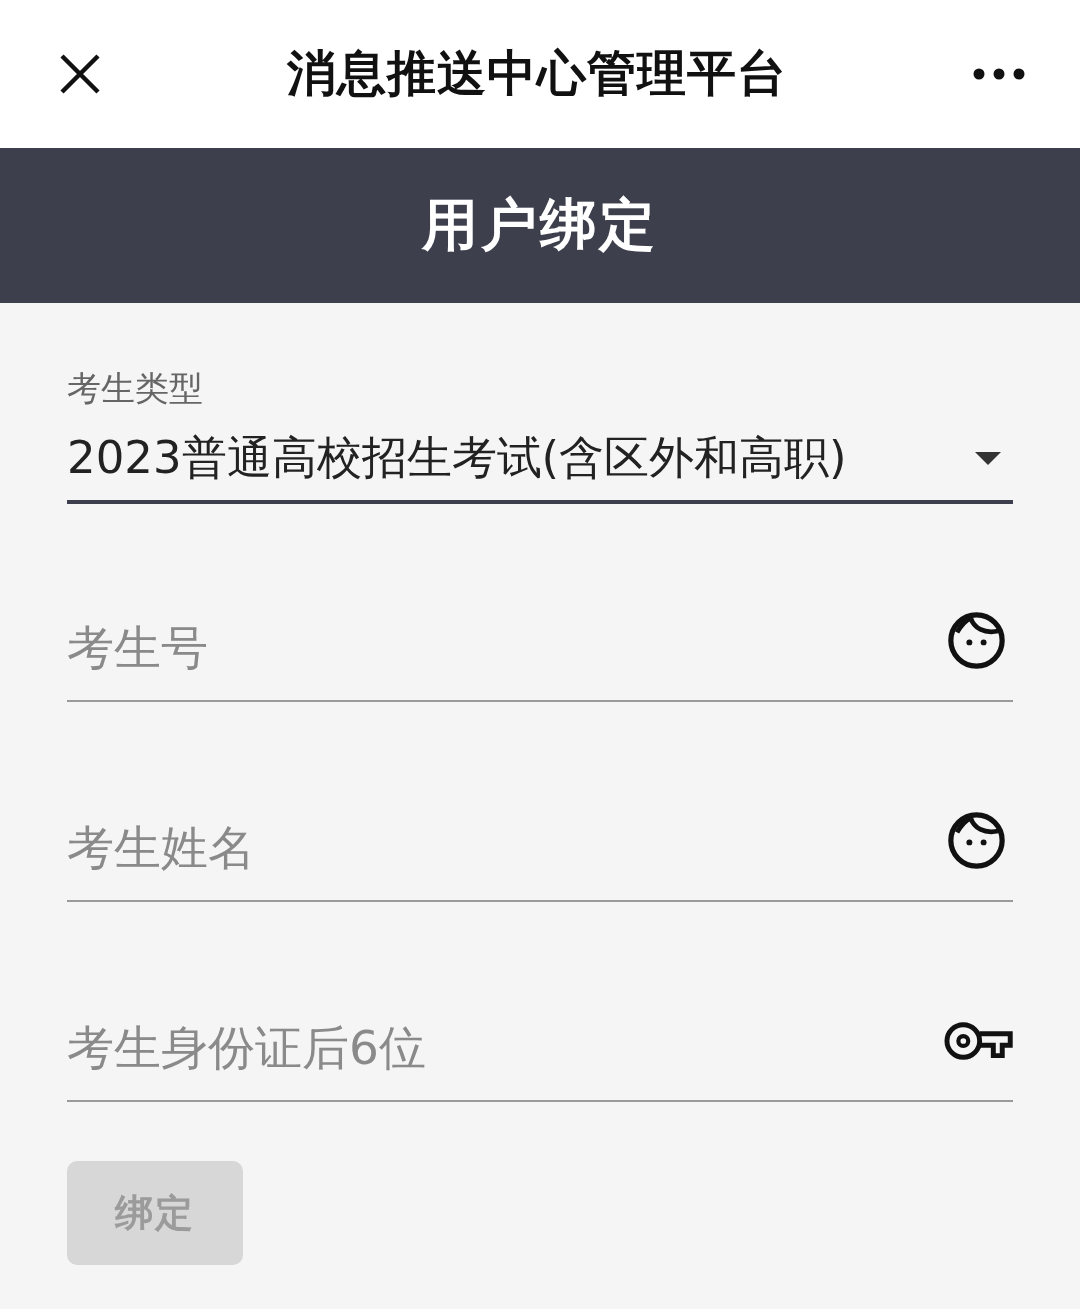 This screenshot has height=1309, width=1080. Describe the element at coordinates (507, 848) in the screenshot. I see `input-field: 考生姓名` at that location.